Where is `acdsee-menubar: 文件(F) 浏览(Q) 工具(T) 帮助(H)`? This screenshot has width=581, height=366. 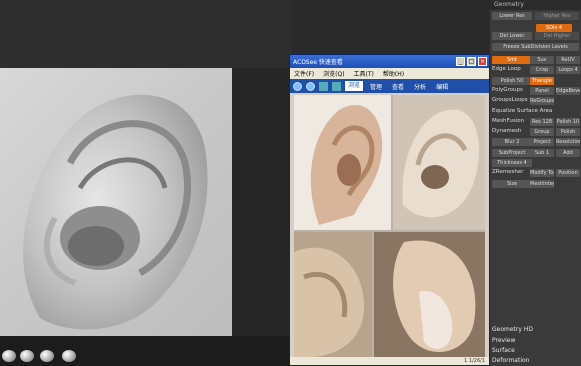
acdsee-menubar: 文件(F) 浏览(Q) 工具(T) 帮助(H) is located at coordinates (389, 73).